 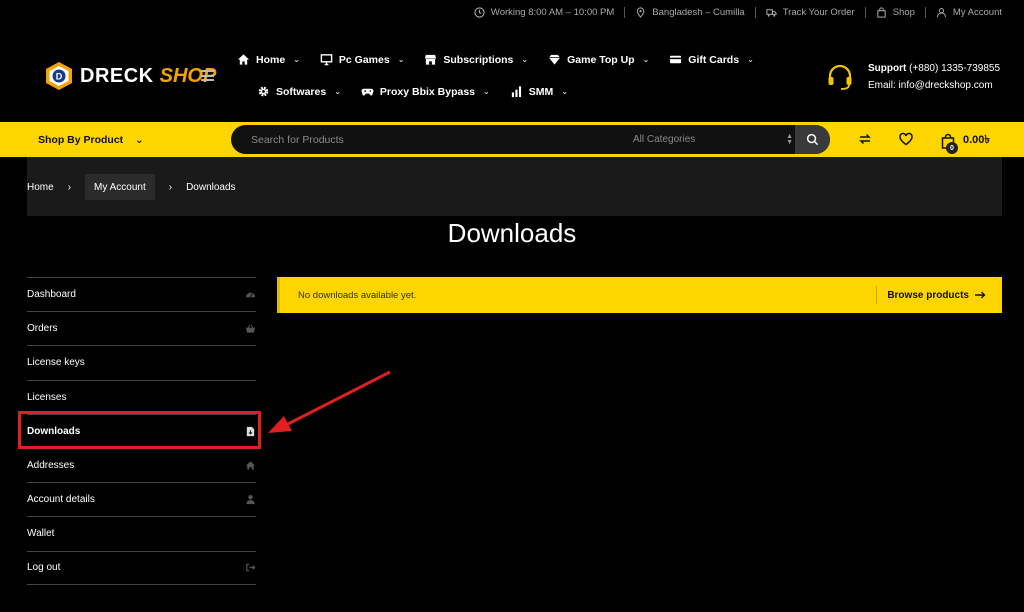 I want to click on account-nav-orders: Orders, so click(x=141, y=328).